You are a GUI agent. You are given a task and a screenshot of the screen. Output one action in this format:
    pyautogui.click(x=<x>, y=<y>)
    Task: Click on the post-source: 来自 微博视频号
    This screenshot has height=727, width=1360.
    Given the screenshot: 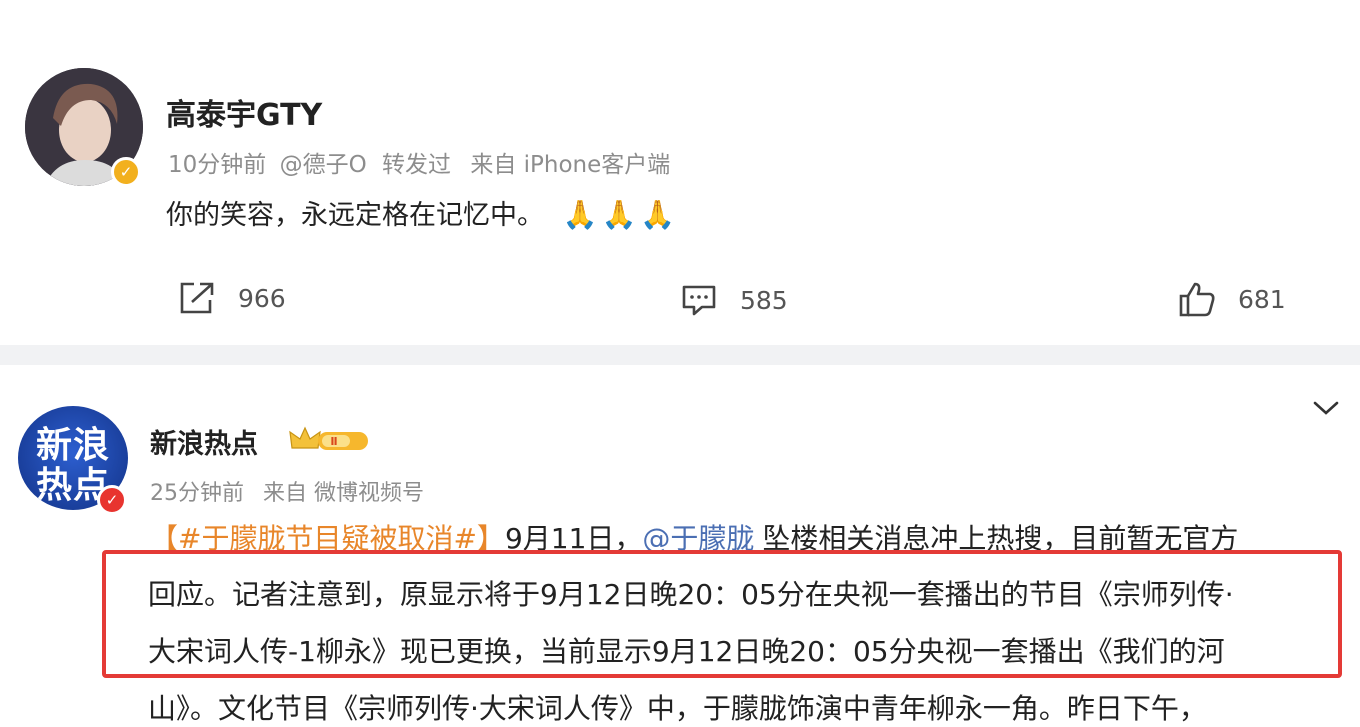 What is the action you would take?
    pyautogui.click(x=343, y=493)
    